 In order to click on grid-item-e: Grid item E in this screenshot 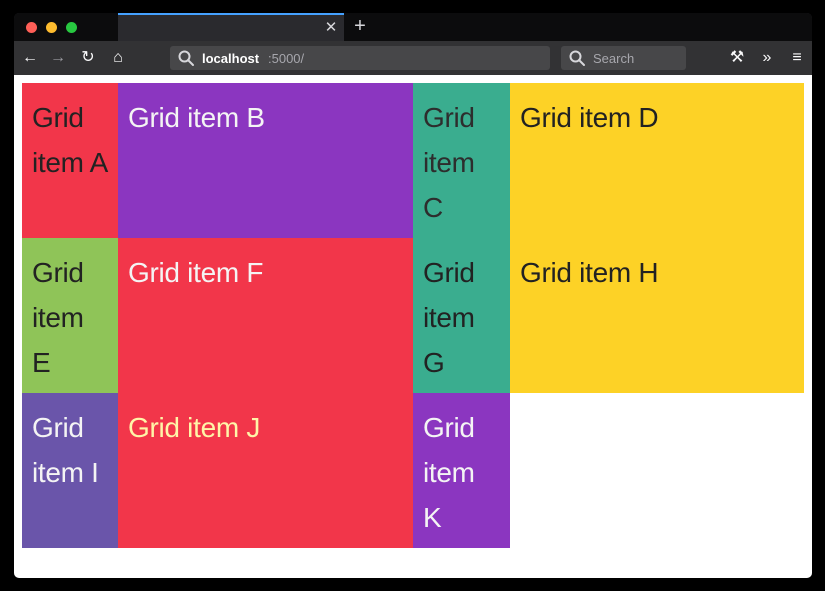, I will do `click(70, 315)`.